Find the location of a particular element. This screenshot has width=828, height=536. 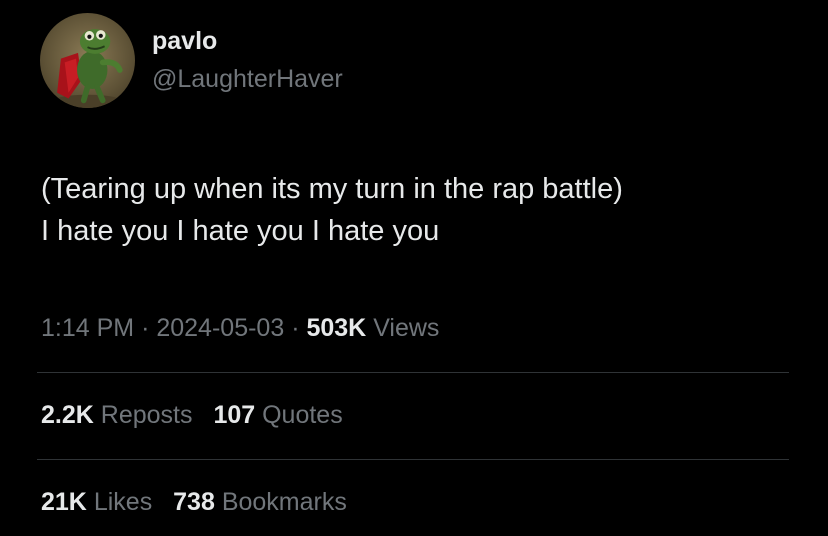

quotes-stat: 107 Quotes is located at coordinates (277, 415).